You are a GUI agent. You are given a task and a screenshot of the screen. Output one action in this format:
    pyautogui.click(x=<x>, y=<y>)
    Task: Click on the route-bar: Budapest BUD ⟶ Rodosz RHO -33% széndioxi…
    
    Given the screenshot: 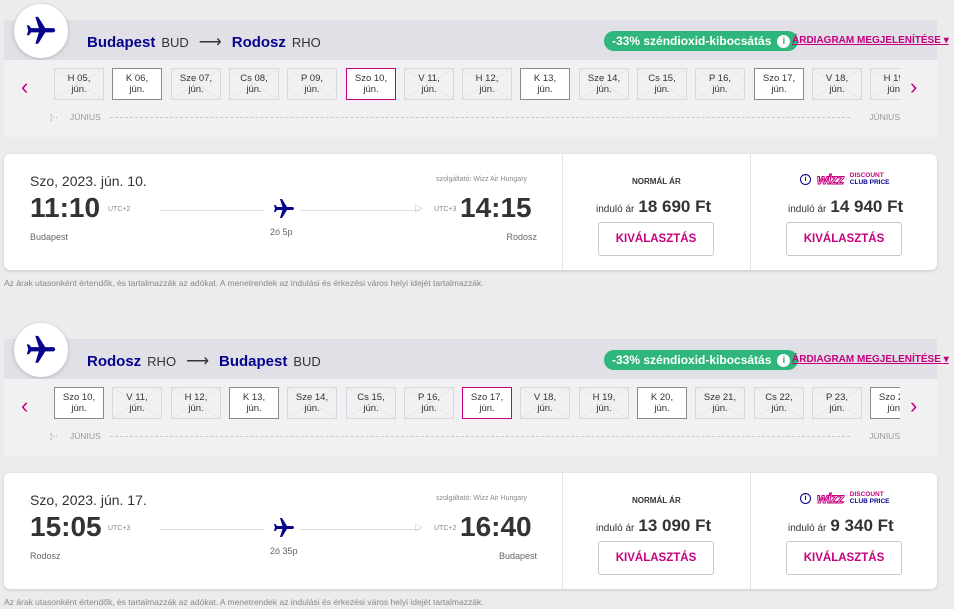 What is the action you would take?
    pyautogui.click(x=476, y=40)
    